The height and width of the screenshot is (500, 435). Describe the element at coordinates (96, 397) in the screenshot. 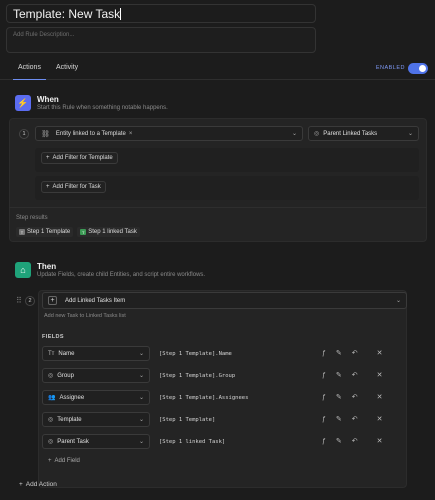

I see `field-select-assignee: 👥 Assignee ⌄` at that location.